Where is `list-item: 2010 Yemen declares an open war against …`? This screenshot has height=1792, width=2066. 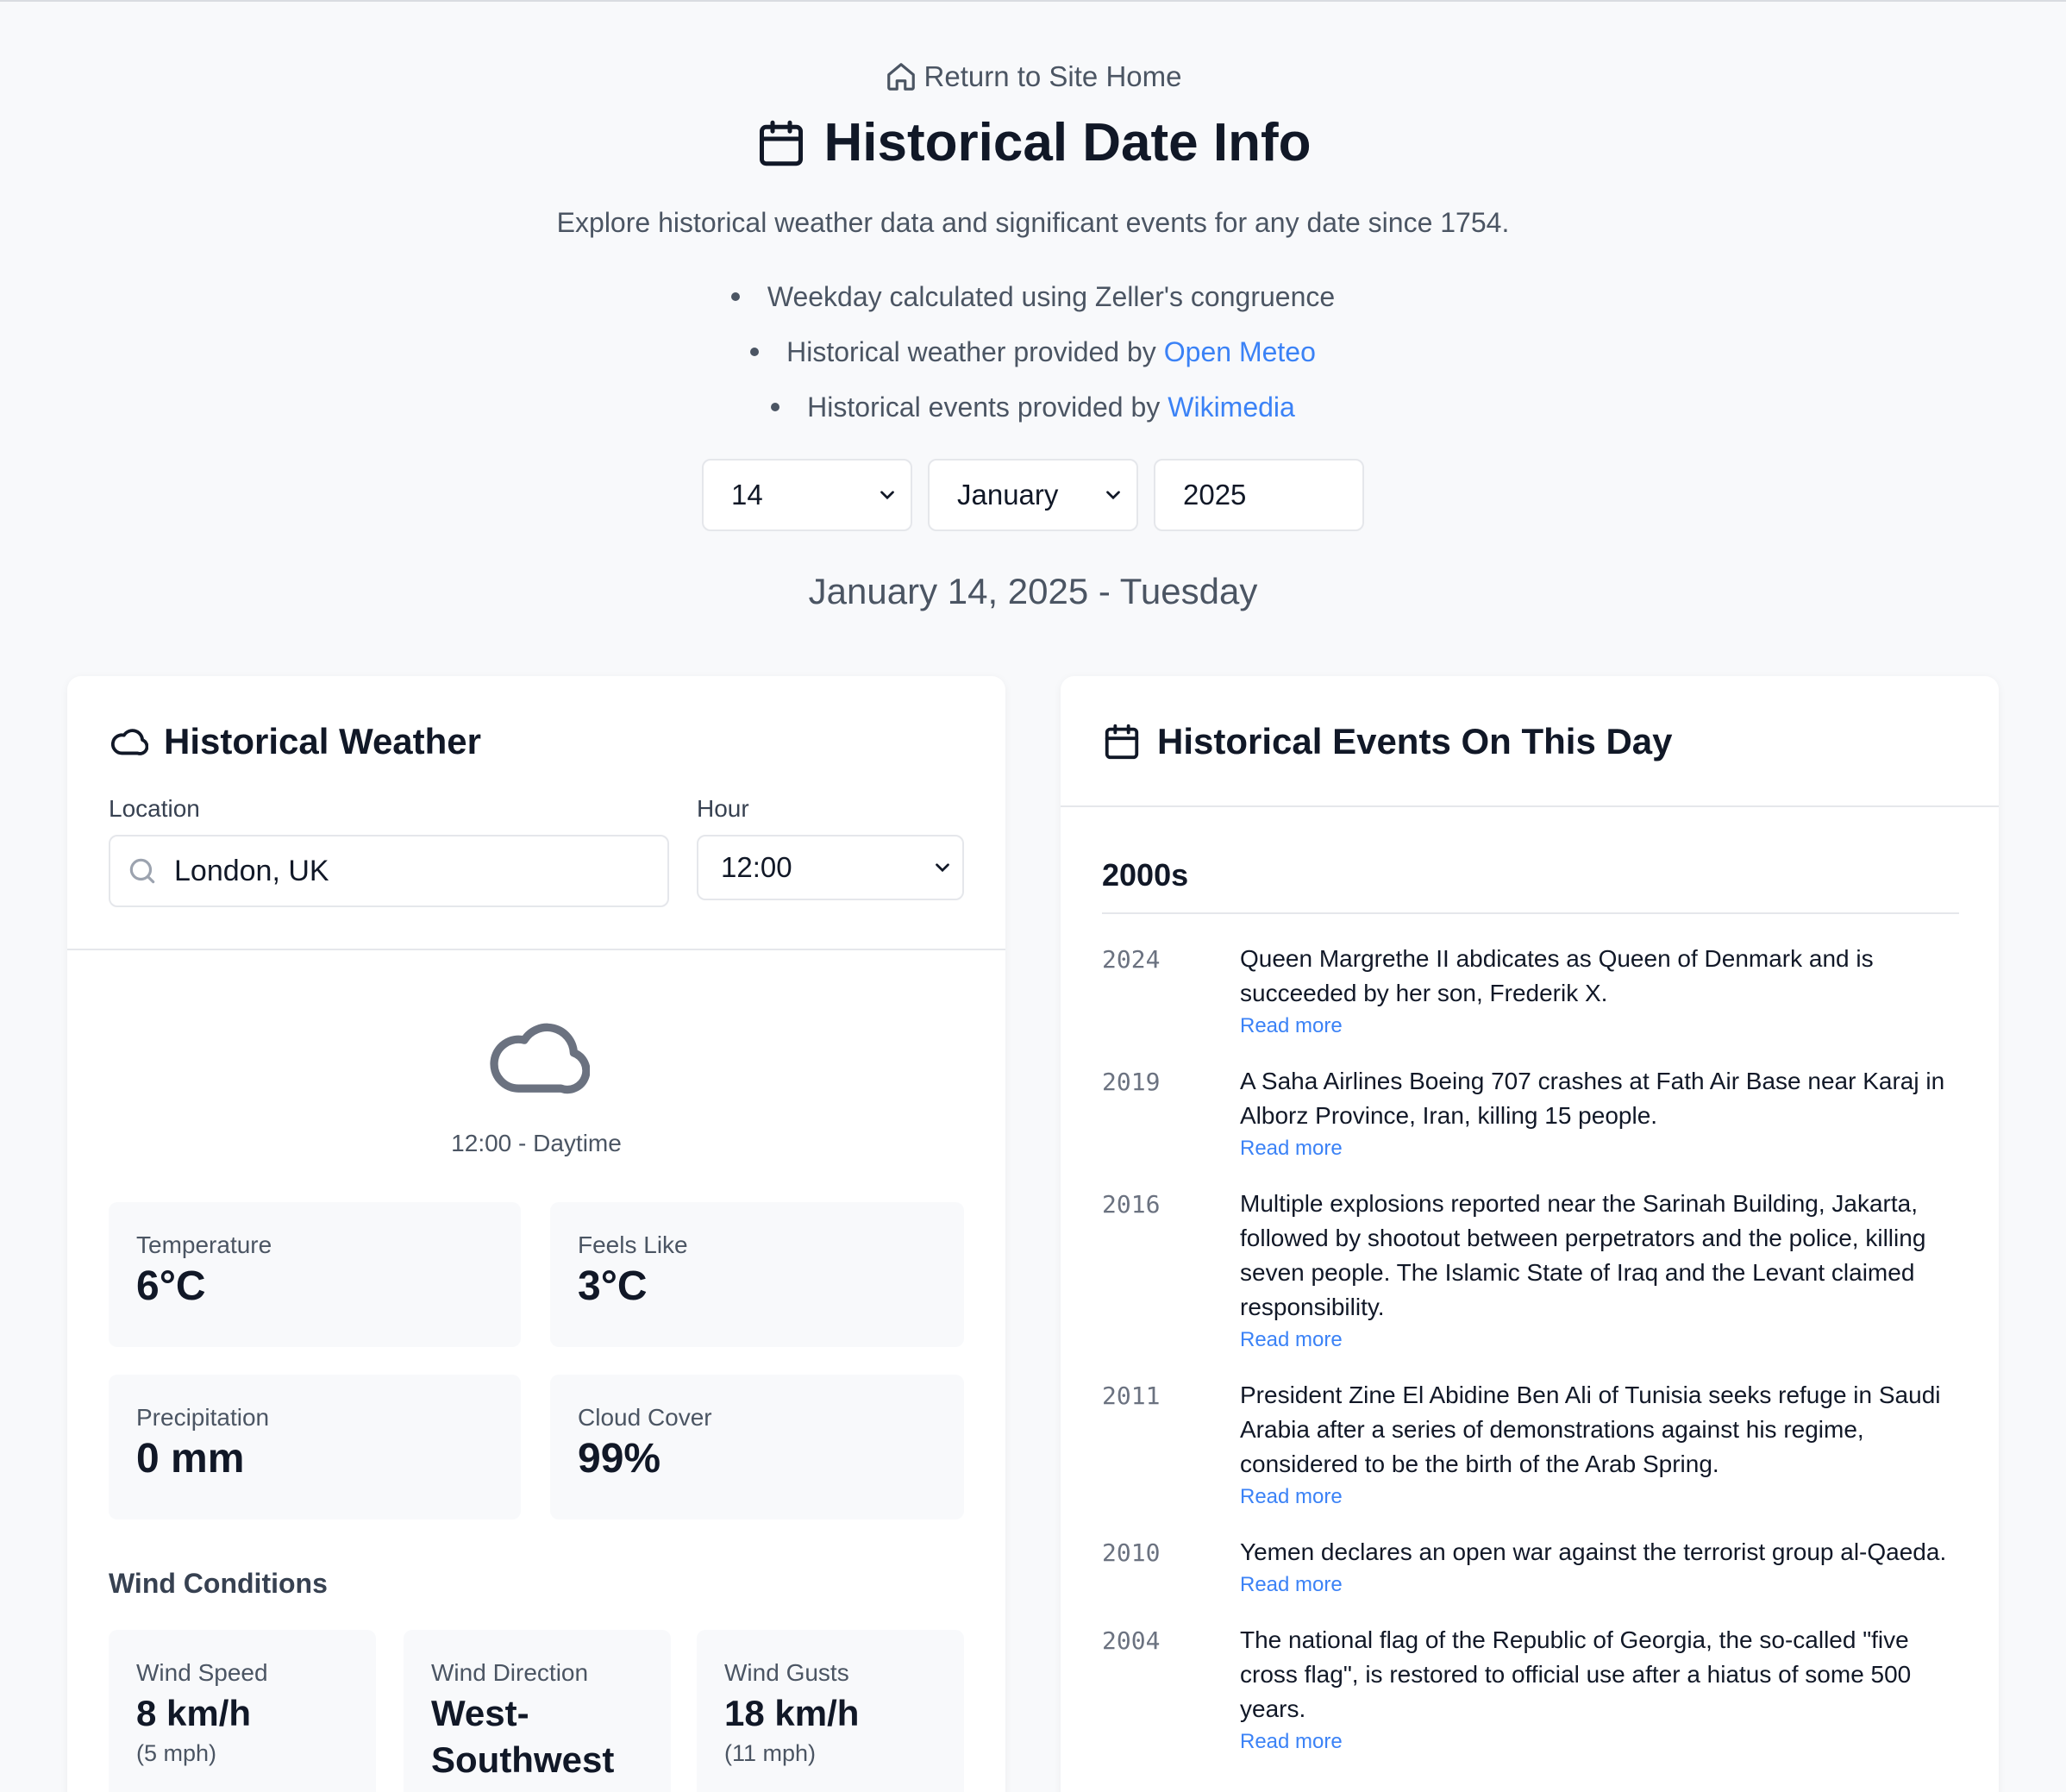
list-item: 2010 Yemen declares an open war against … is located at coordinates (1533, 1566).